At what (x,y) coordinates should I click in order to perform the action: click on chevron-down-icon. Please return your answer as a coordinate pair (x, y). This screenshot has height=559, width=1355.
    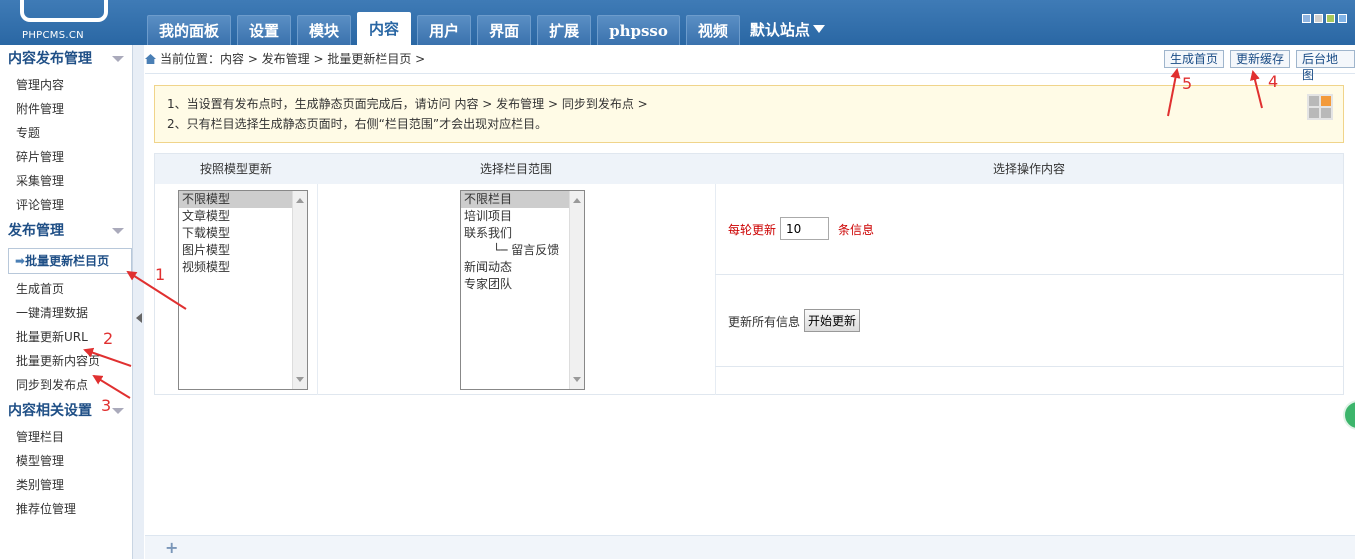
    Looking at the image, I should click on (818, 29).